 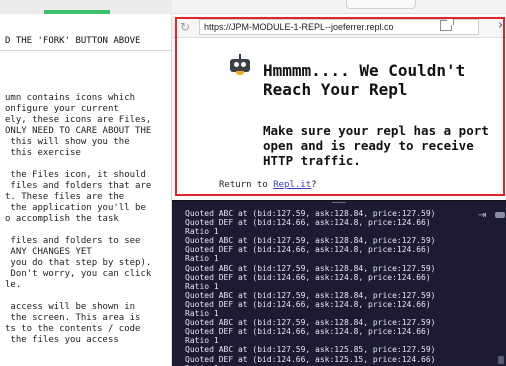 What do you see at coordinates (73, 318) in the screenshot?
I see `instruction-line: the screen. This area is` at bounding box center [73, 318].